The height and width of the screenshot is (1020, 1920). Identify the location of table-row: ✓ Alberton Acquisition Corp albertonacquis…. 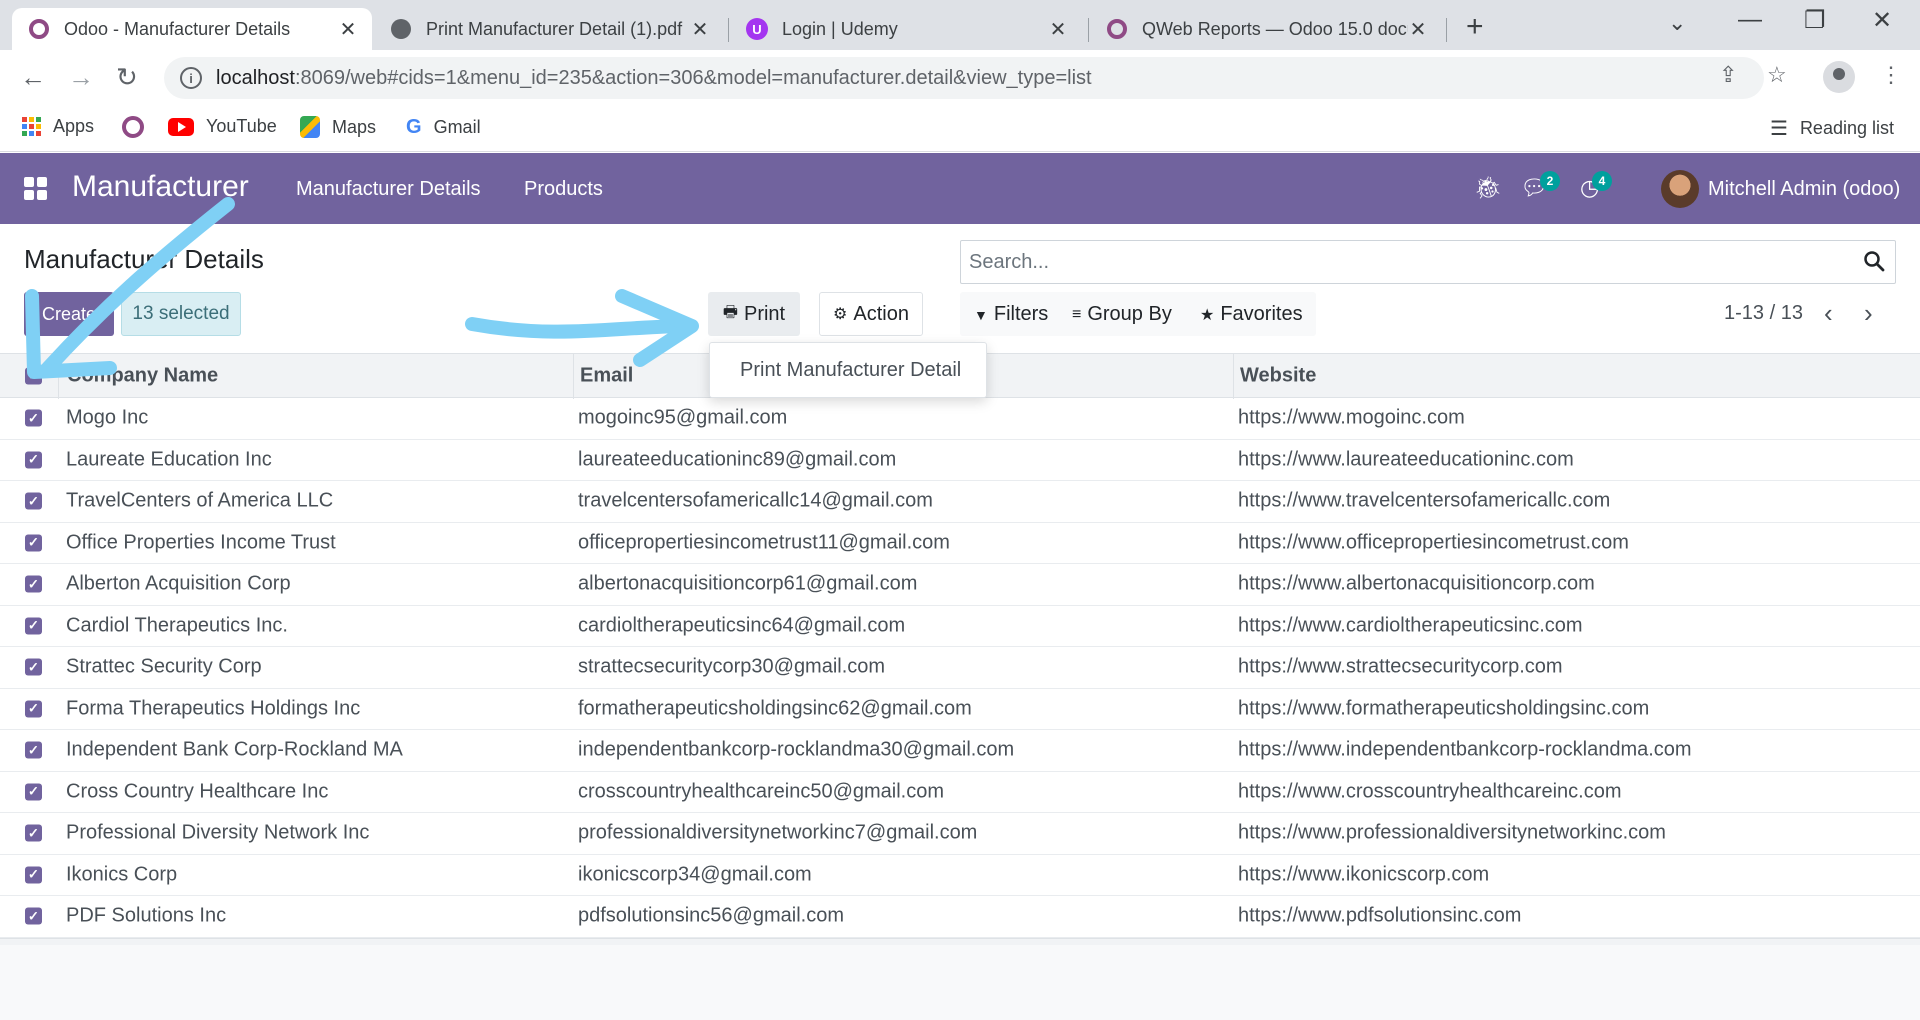
(960, 585).